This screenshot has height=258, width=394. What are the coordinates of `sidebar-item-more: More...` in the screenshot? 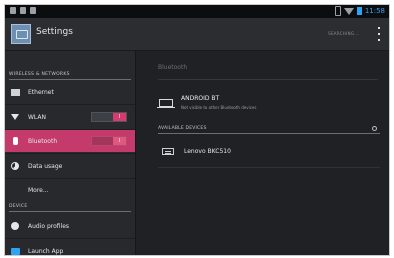 It's located at (70, 190).